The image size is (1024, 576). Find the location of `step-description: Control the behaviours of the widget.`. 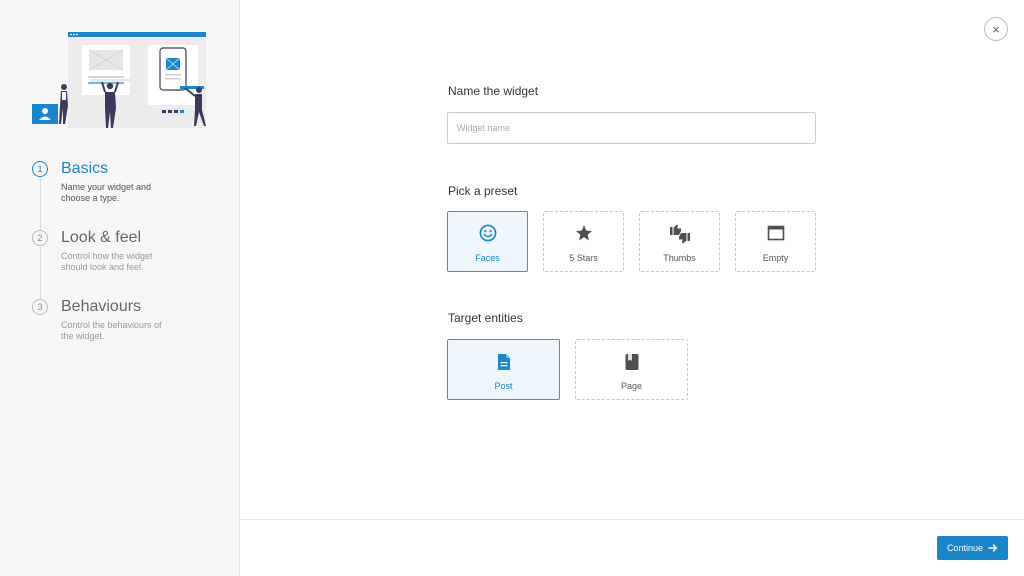

step-description: Control the behaviours of the widget. is located at coordinates (111, 330).